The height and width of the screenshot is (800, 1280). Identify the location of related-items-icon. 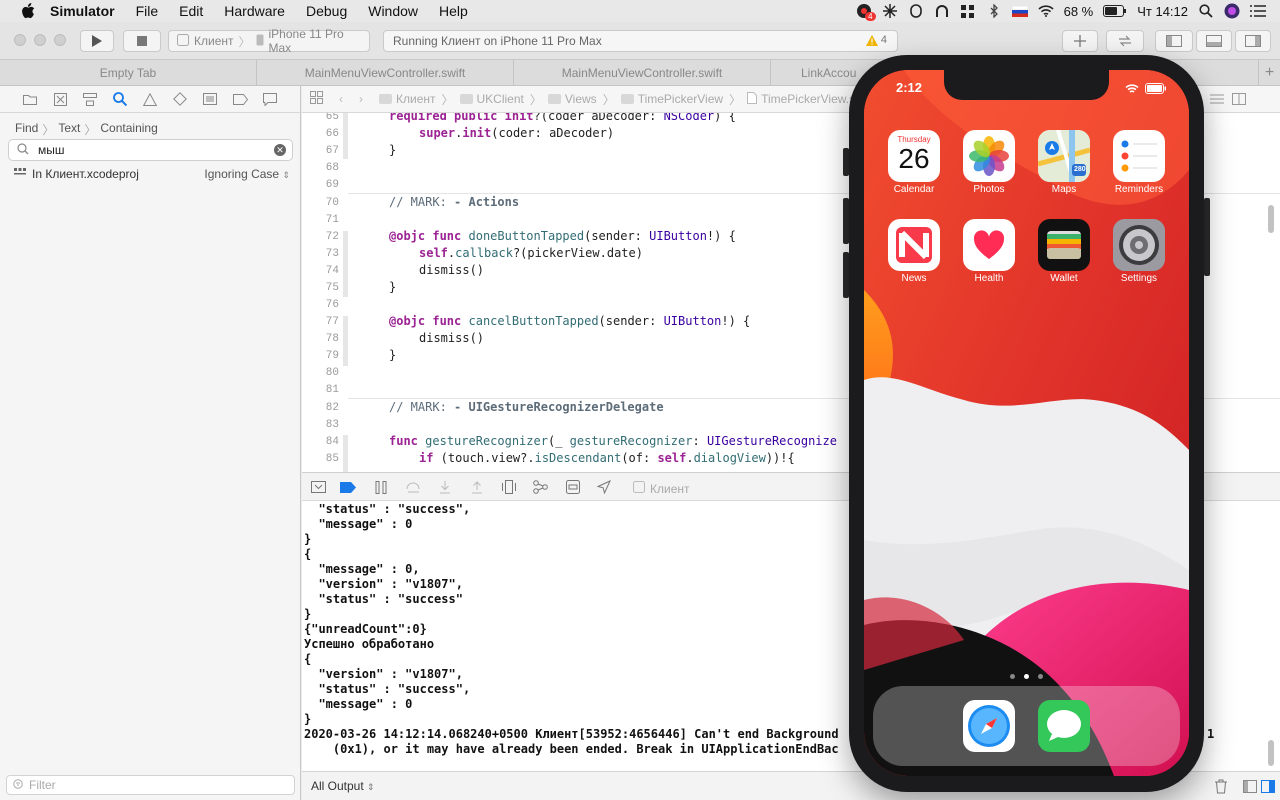
(316, 99).